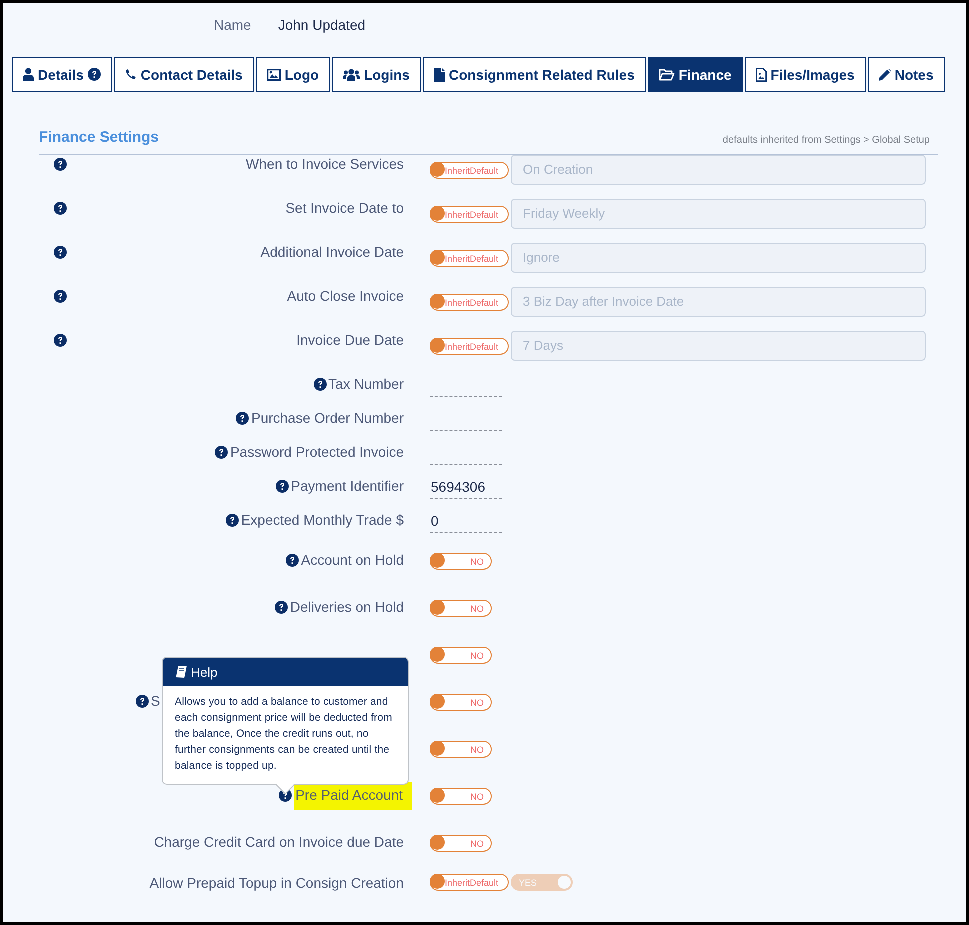 The height and width of the screenshot is (925, 969). Describe the element at coordinates (761, 75) in the screenshot. I see `image-file-icon` at that location.